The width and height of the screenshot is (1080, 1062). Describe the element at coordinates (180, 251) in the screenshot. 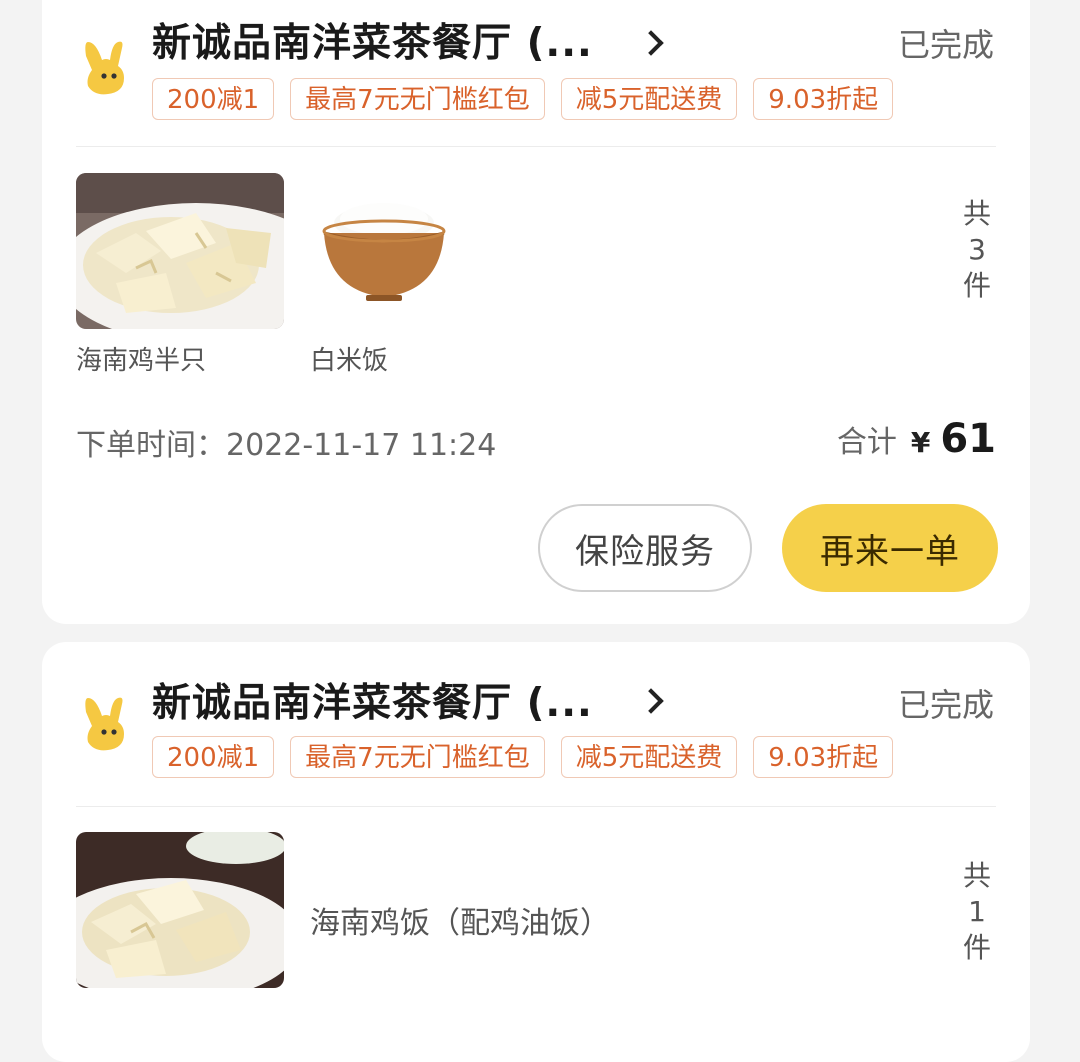

I see `item-image-chicken` at that location.